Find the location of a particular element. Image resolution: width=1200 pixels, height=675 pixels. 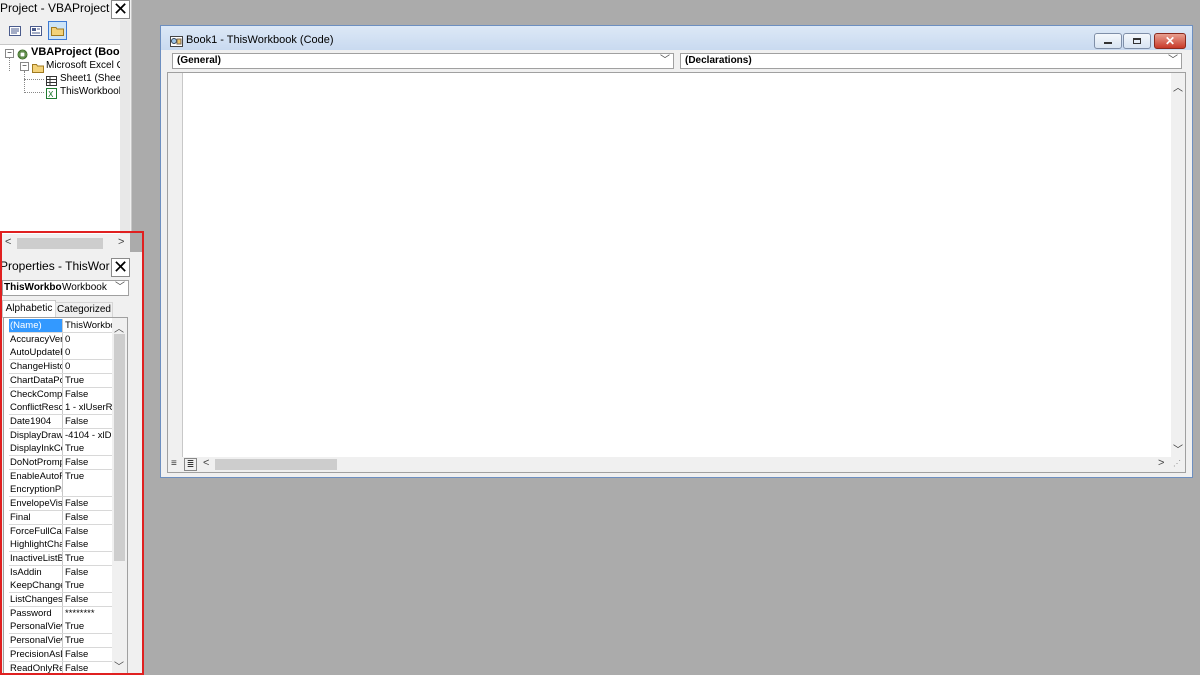

project-close-button: ✕ is located at coordinates (120, 9).